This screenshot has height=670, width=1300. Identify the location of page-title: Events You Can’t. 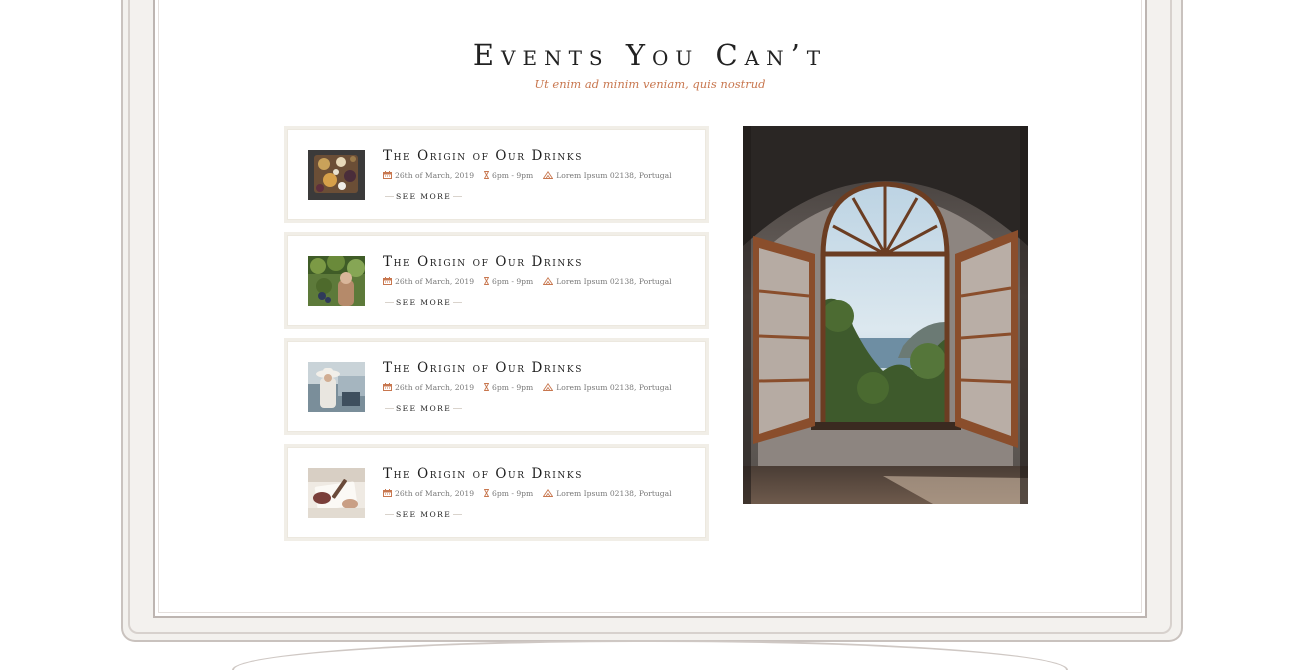
(650, 55).